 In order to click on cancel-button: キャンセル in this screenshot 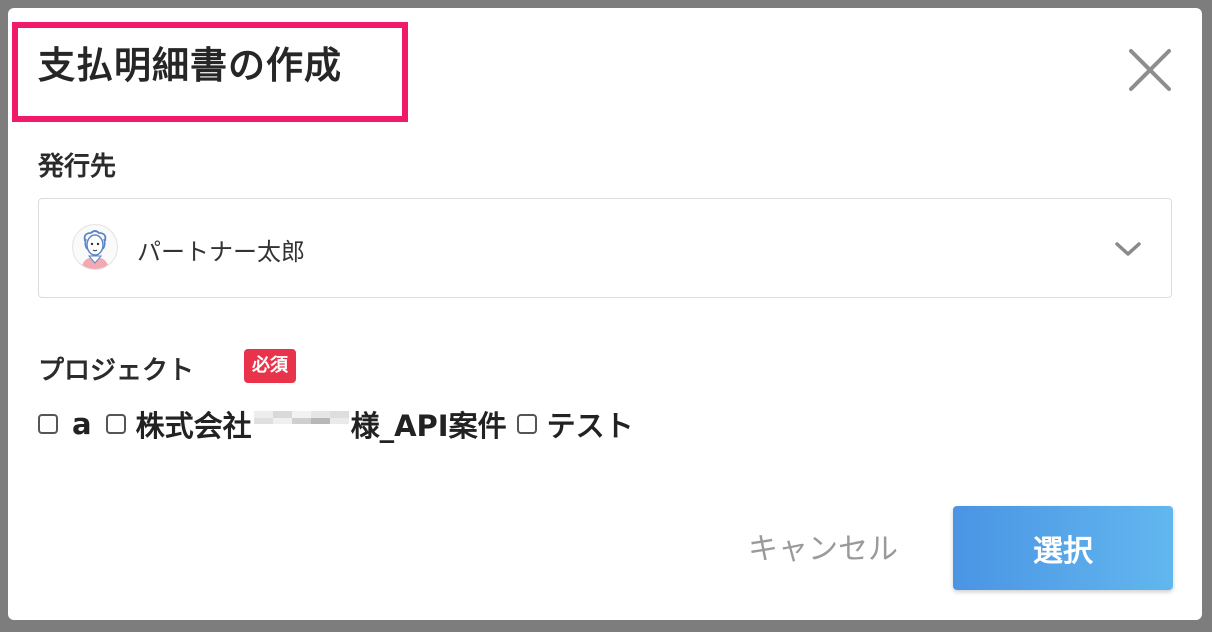, I will do `click(823, 546)`.